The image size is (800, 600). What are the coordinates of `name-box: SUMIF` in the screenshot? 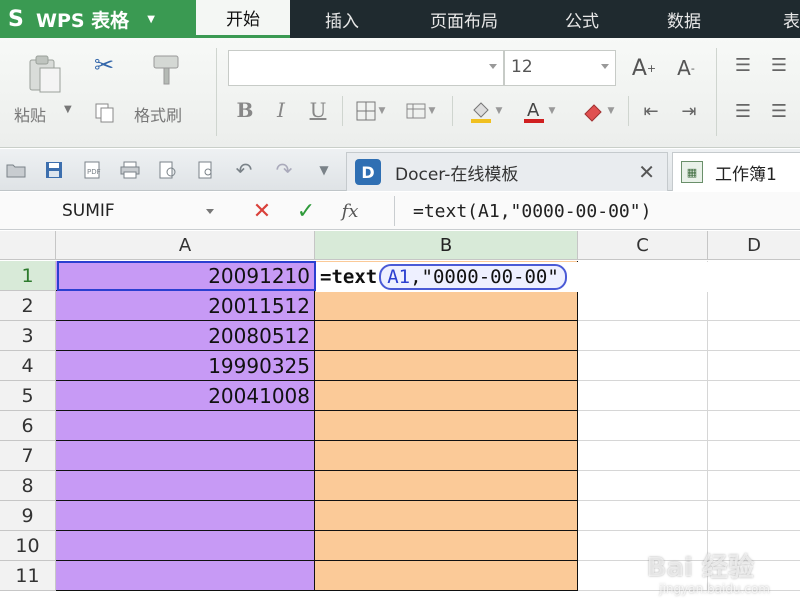 It's located at (113, 211).